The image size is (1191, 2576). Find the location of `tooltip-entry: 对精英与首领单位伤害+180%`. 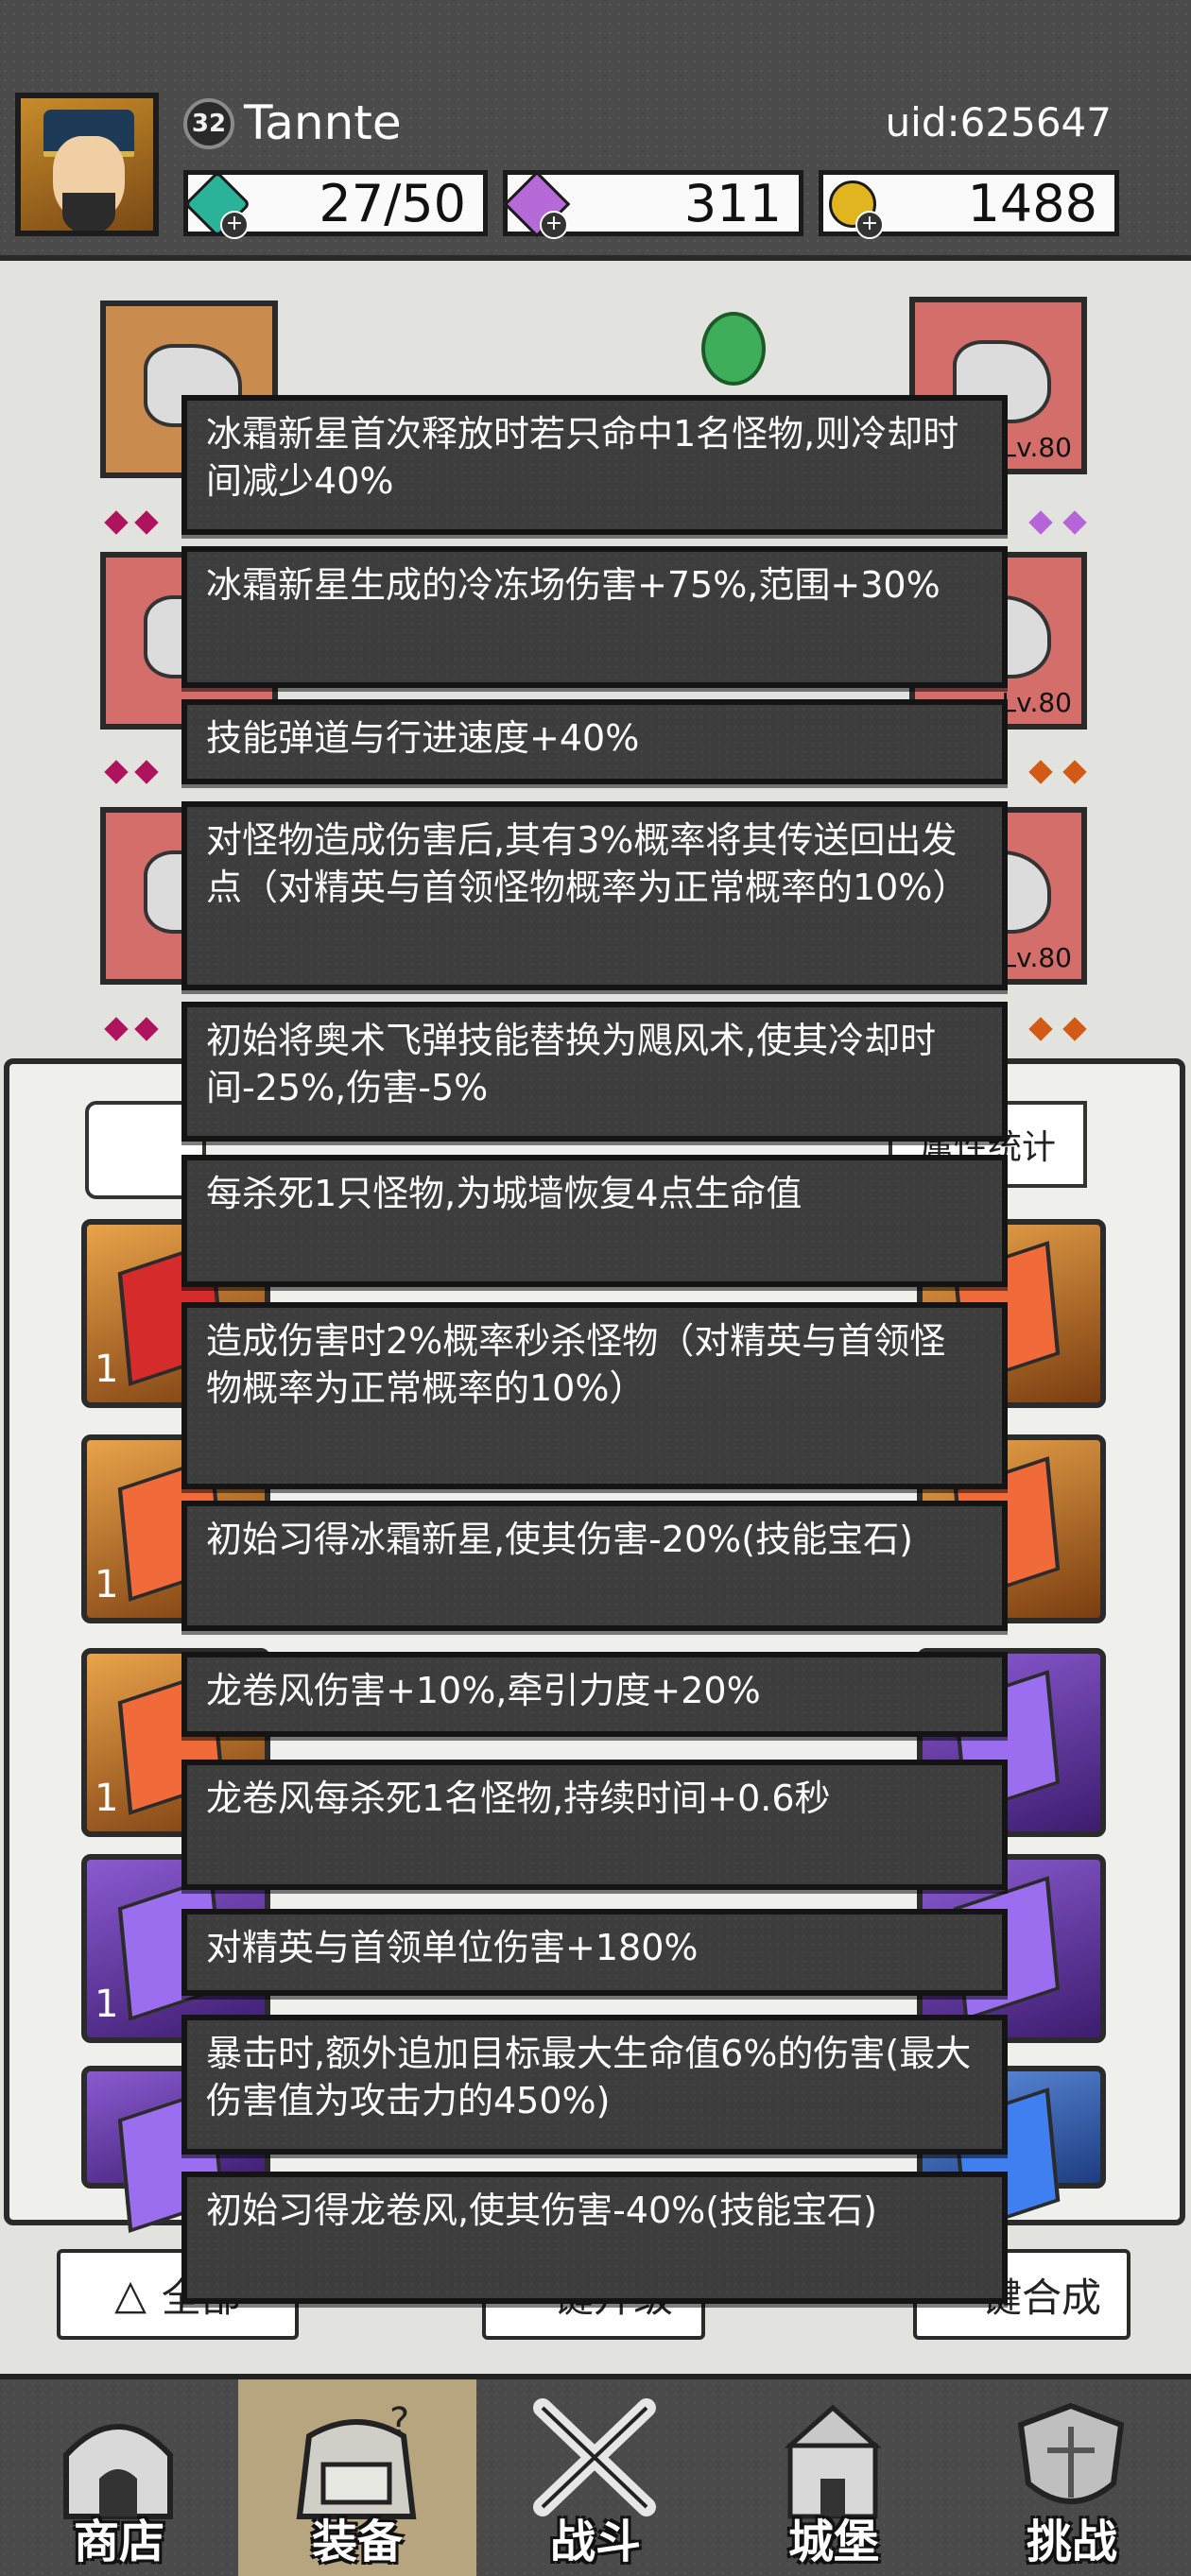

tooltip-entry: 对精英与首领单位伤害+180% is located at coordinates (594, 1952).